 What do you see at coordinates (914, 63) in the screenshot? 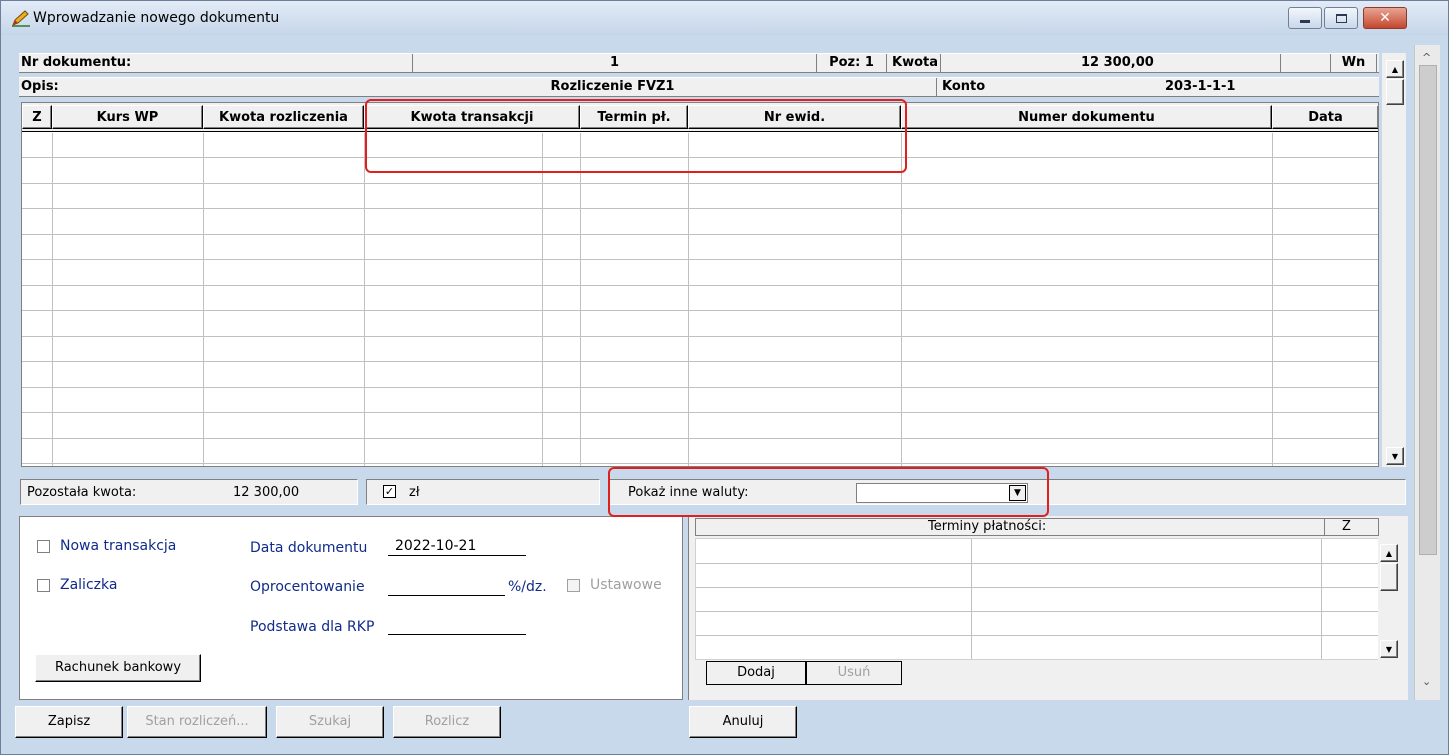
I see `amount-label: Kwota` at bounding box center [914, 63].